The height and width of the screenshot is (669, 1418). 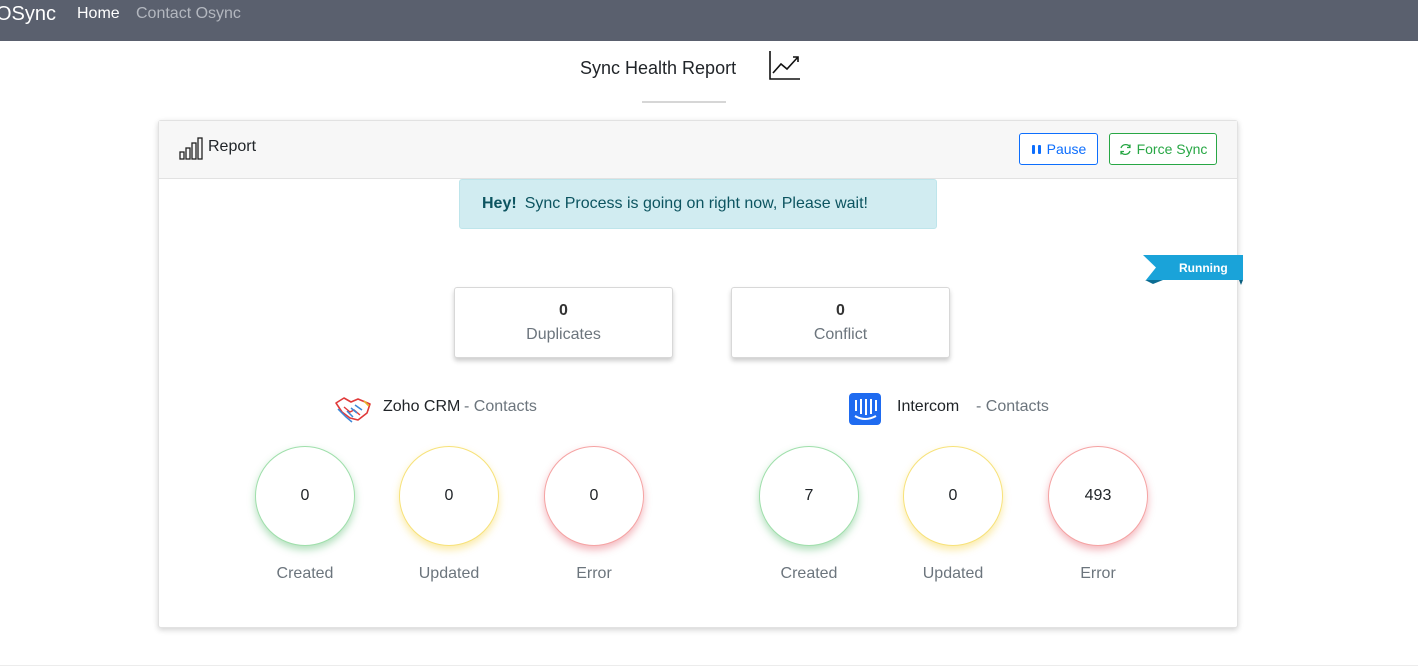 I want to click on intercom-logo-icon, so click(x=865, y=409).